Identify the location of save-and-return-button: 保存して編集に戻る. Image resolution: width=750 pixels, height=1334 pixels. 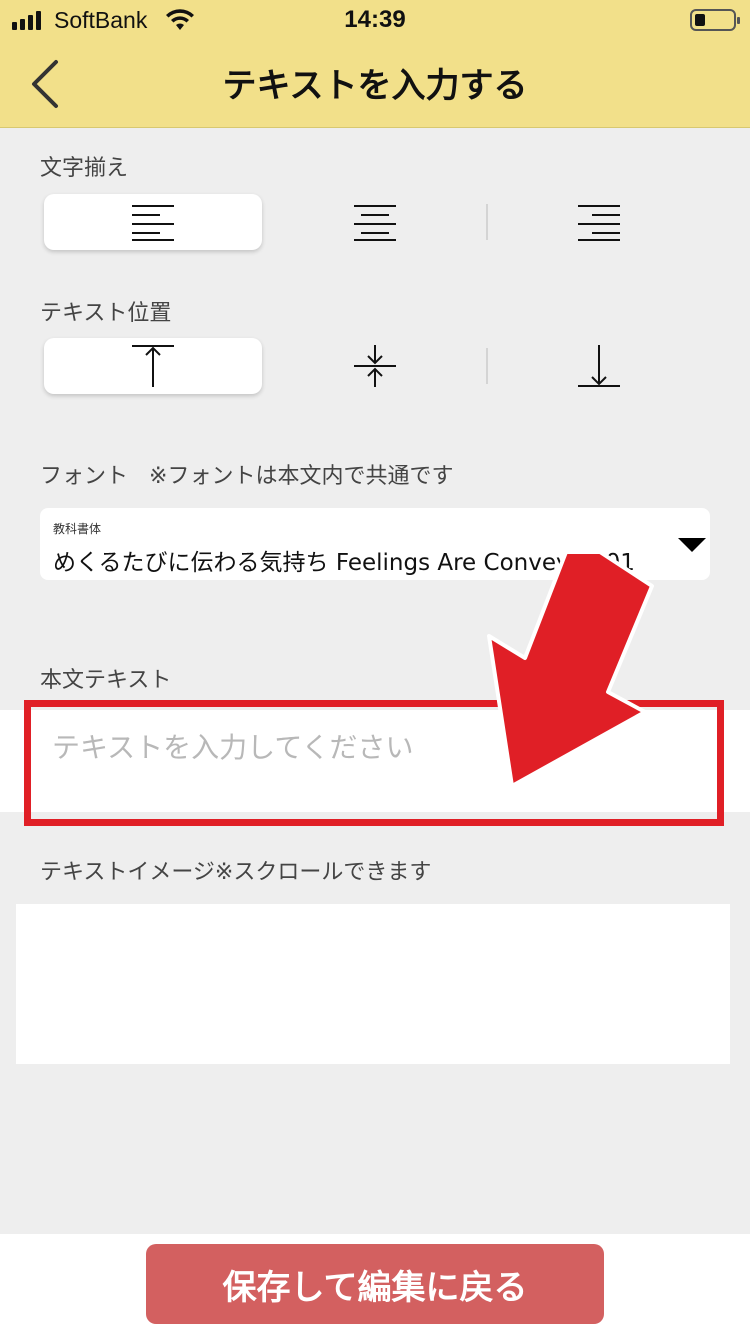
(375, 1284).